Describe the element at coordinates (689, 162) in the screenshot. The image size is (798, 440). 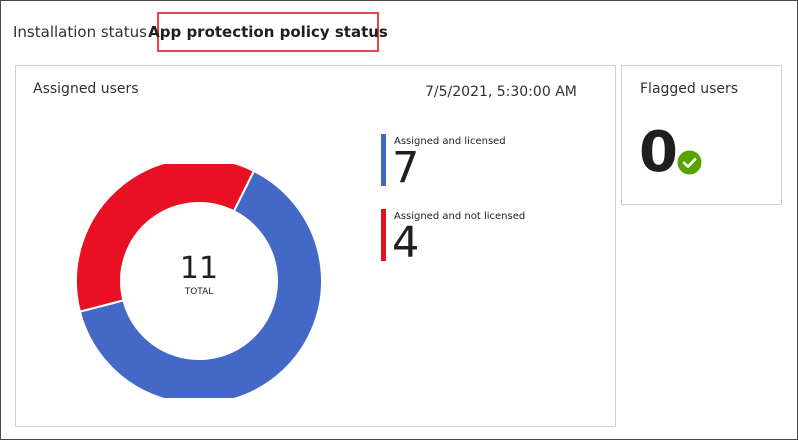
I see `check-circle-icon` at that location.